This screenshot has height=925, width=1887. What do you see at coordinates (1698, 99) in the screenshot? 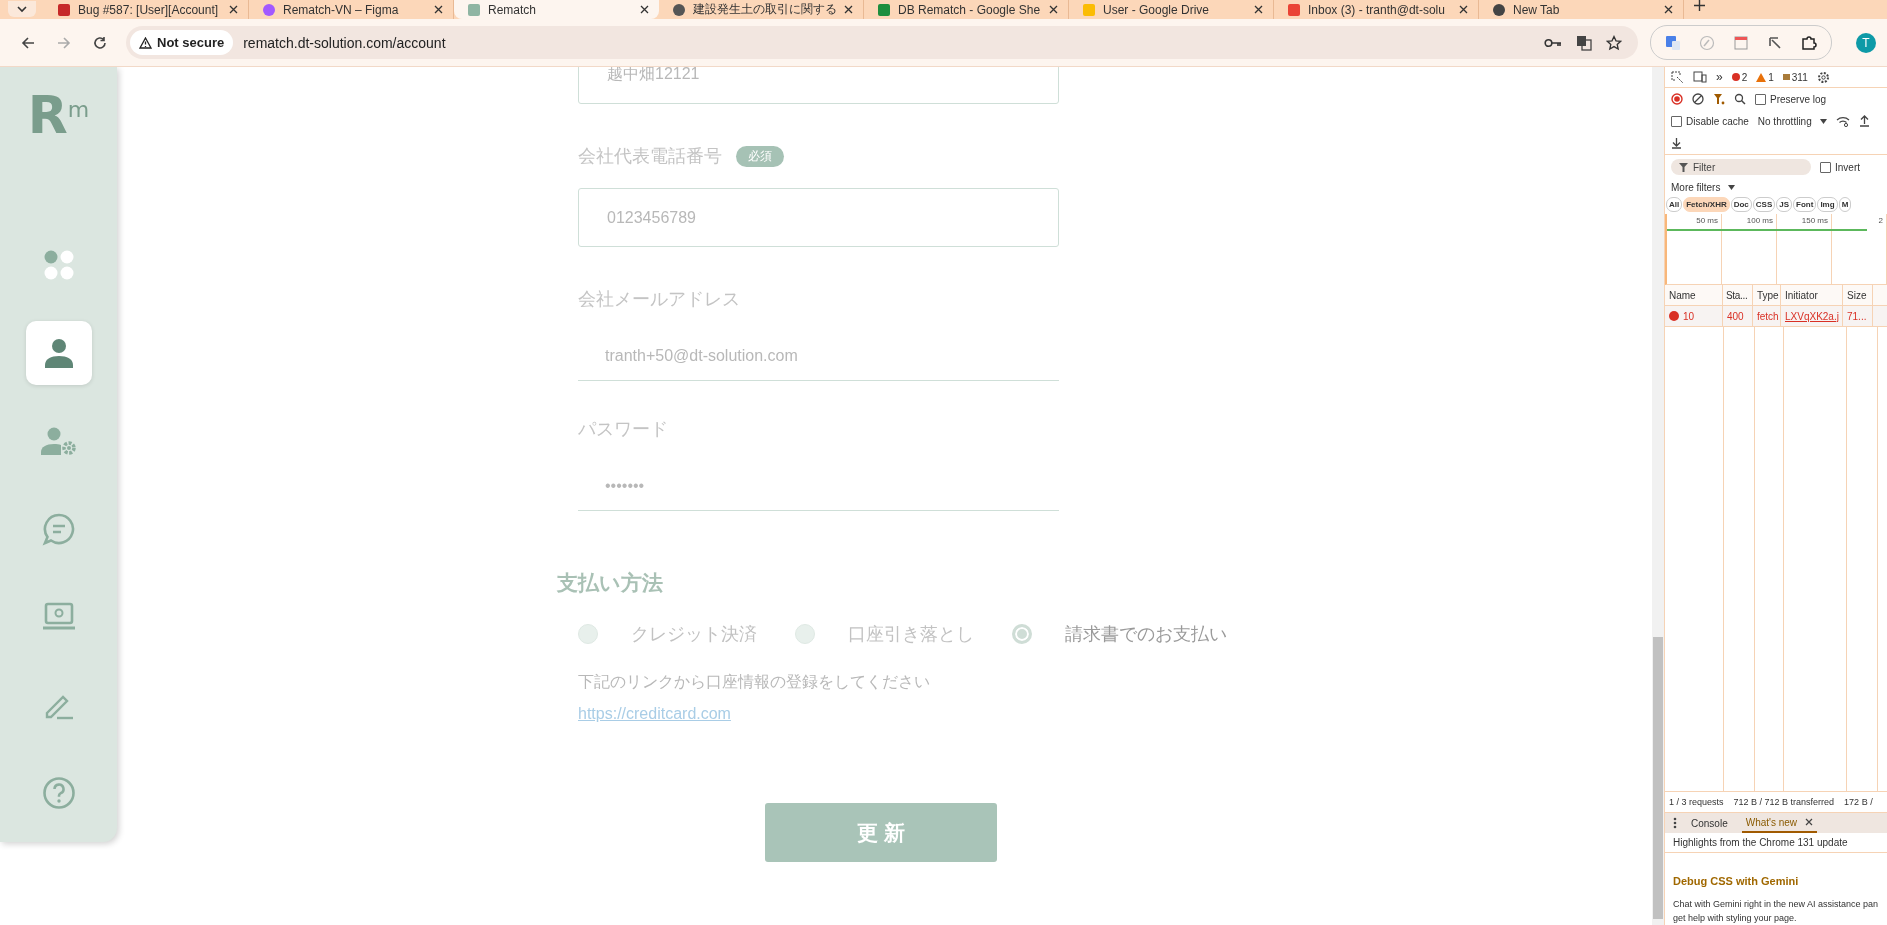
I see `clear-icon` at bounding box center [1698, 99].